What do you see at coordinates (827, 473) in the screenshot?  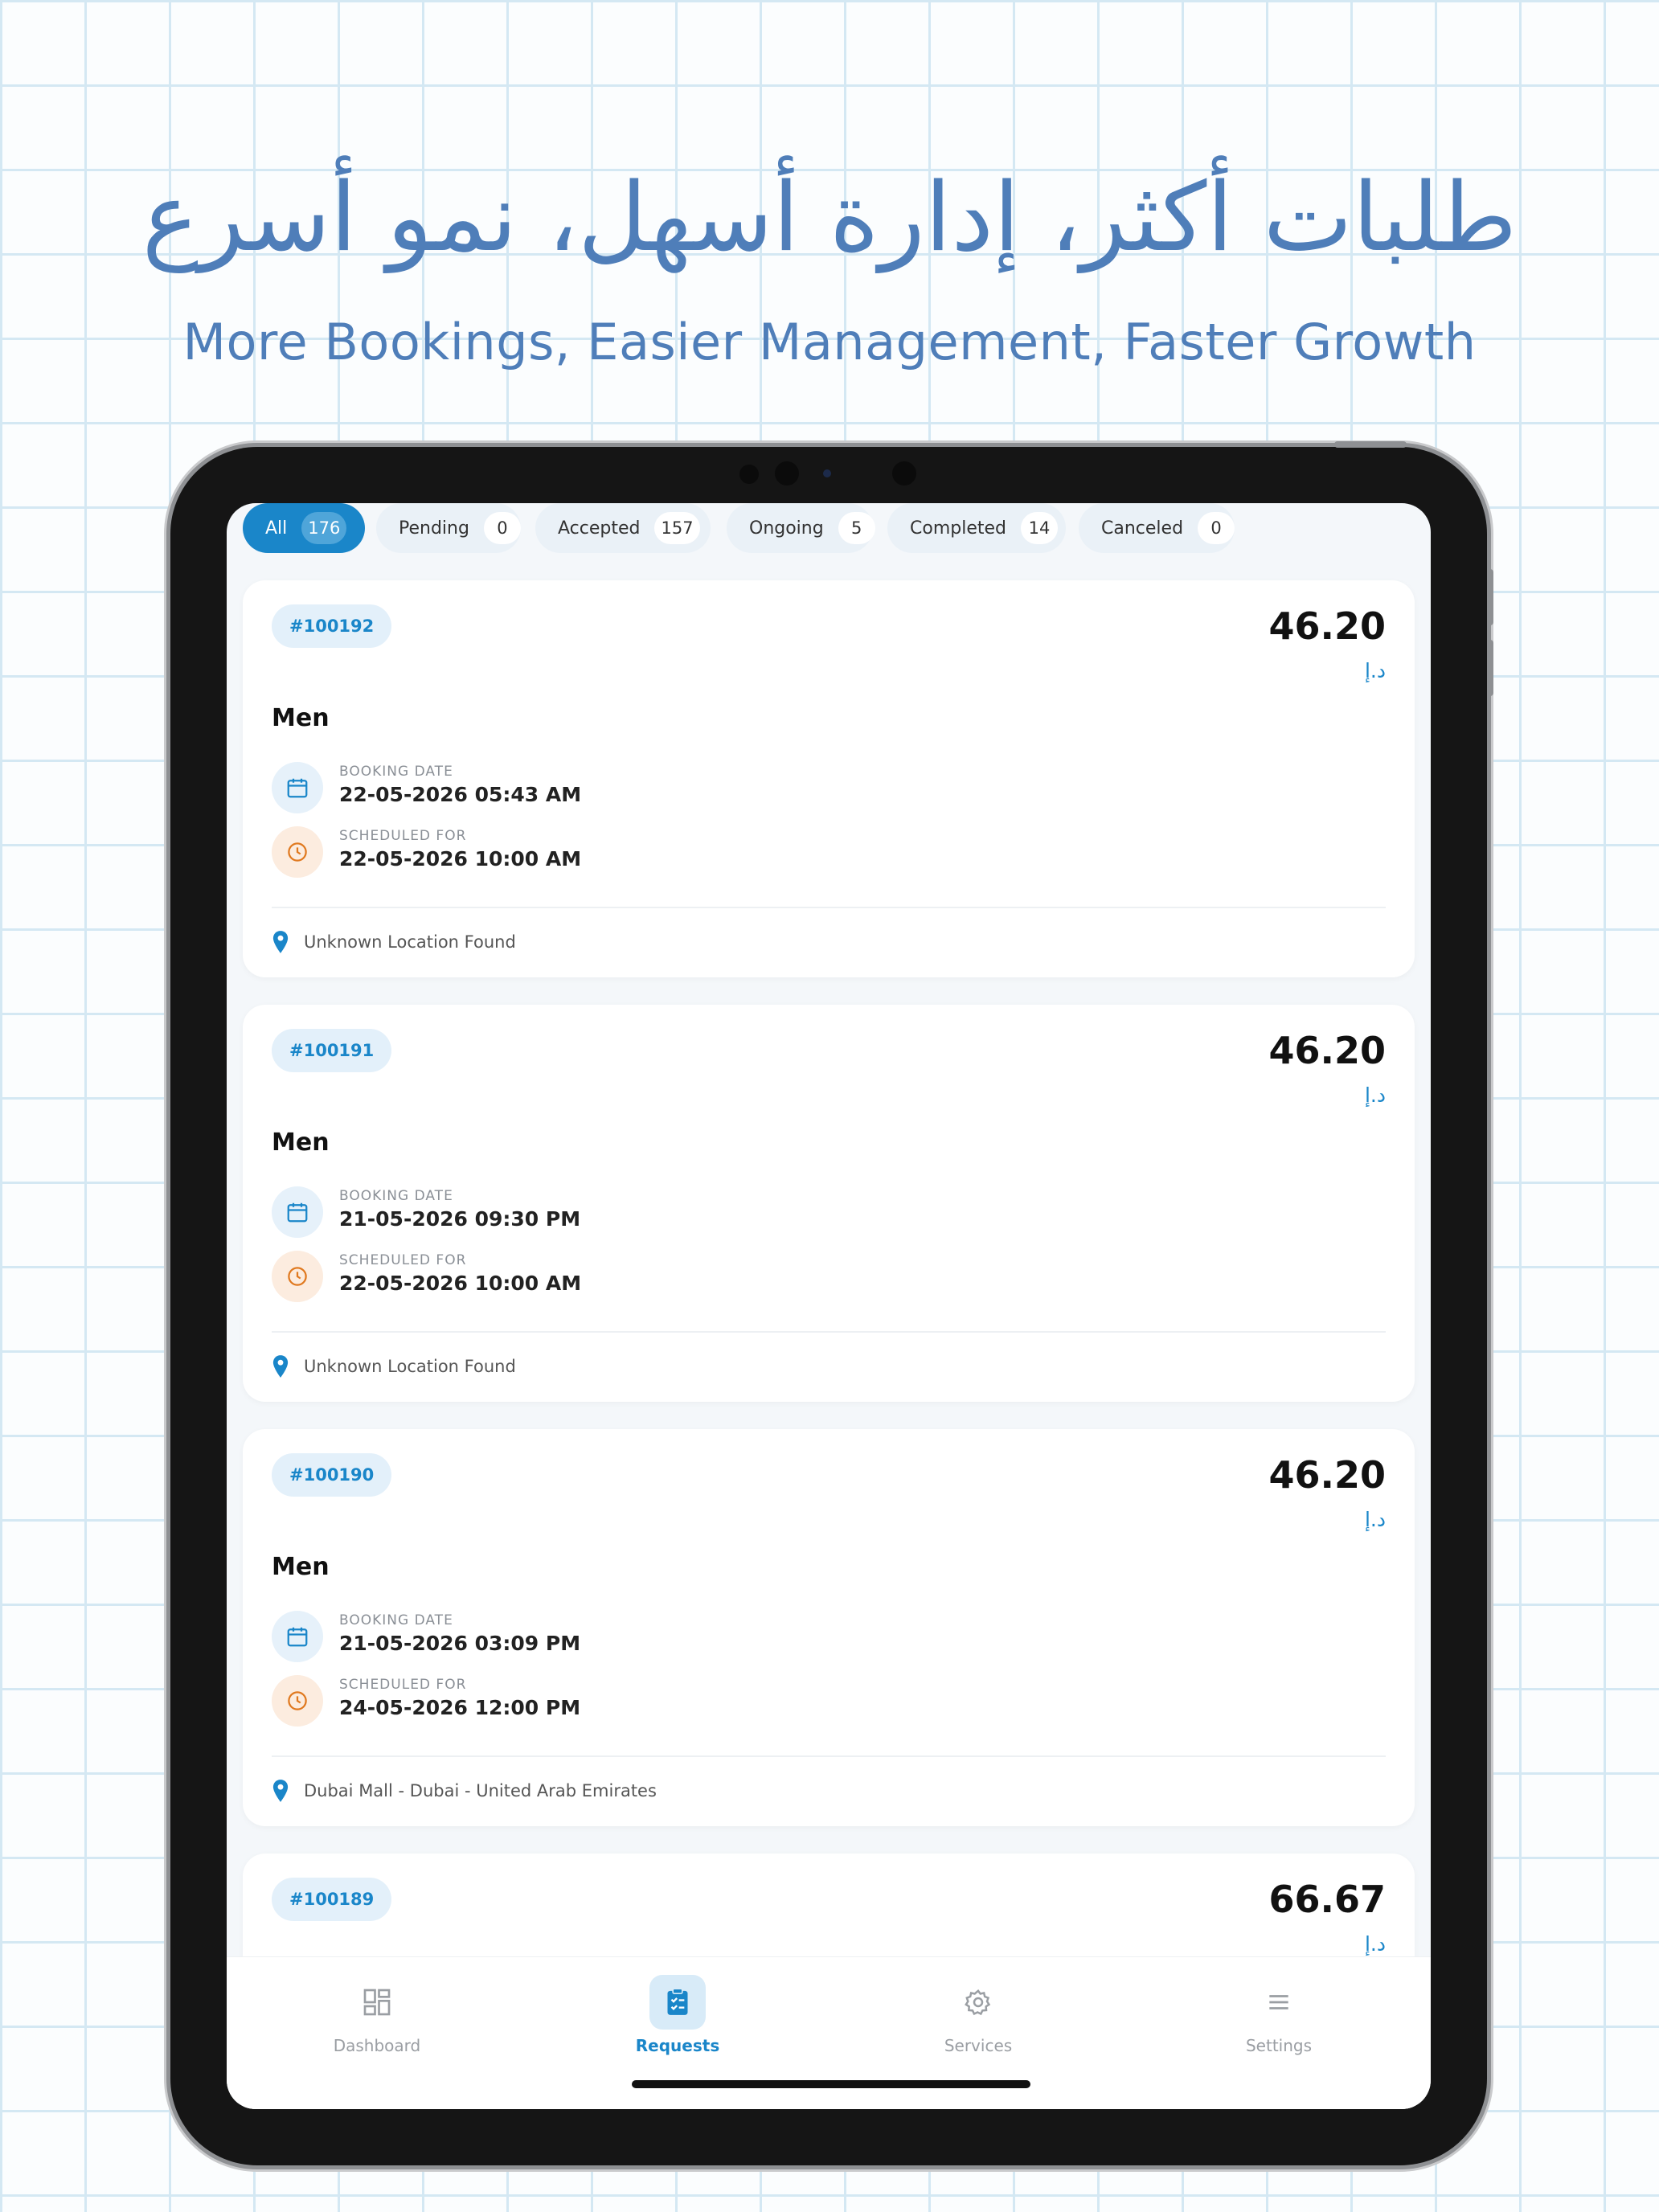 I see `camera-indicator` at bounding box center [827, 473].